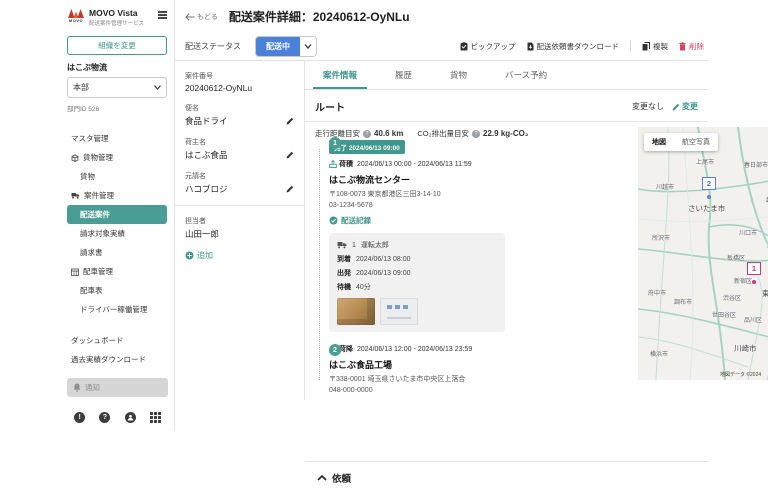 This screenshot has width=768, height=494. Describe the element at coordinates (155, 417) in the screenshot. I see `apps-grid-icon` at that location.